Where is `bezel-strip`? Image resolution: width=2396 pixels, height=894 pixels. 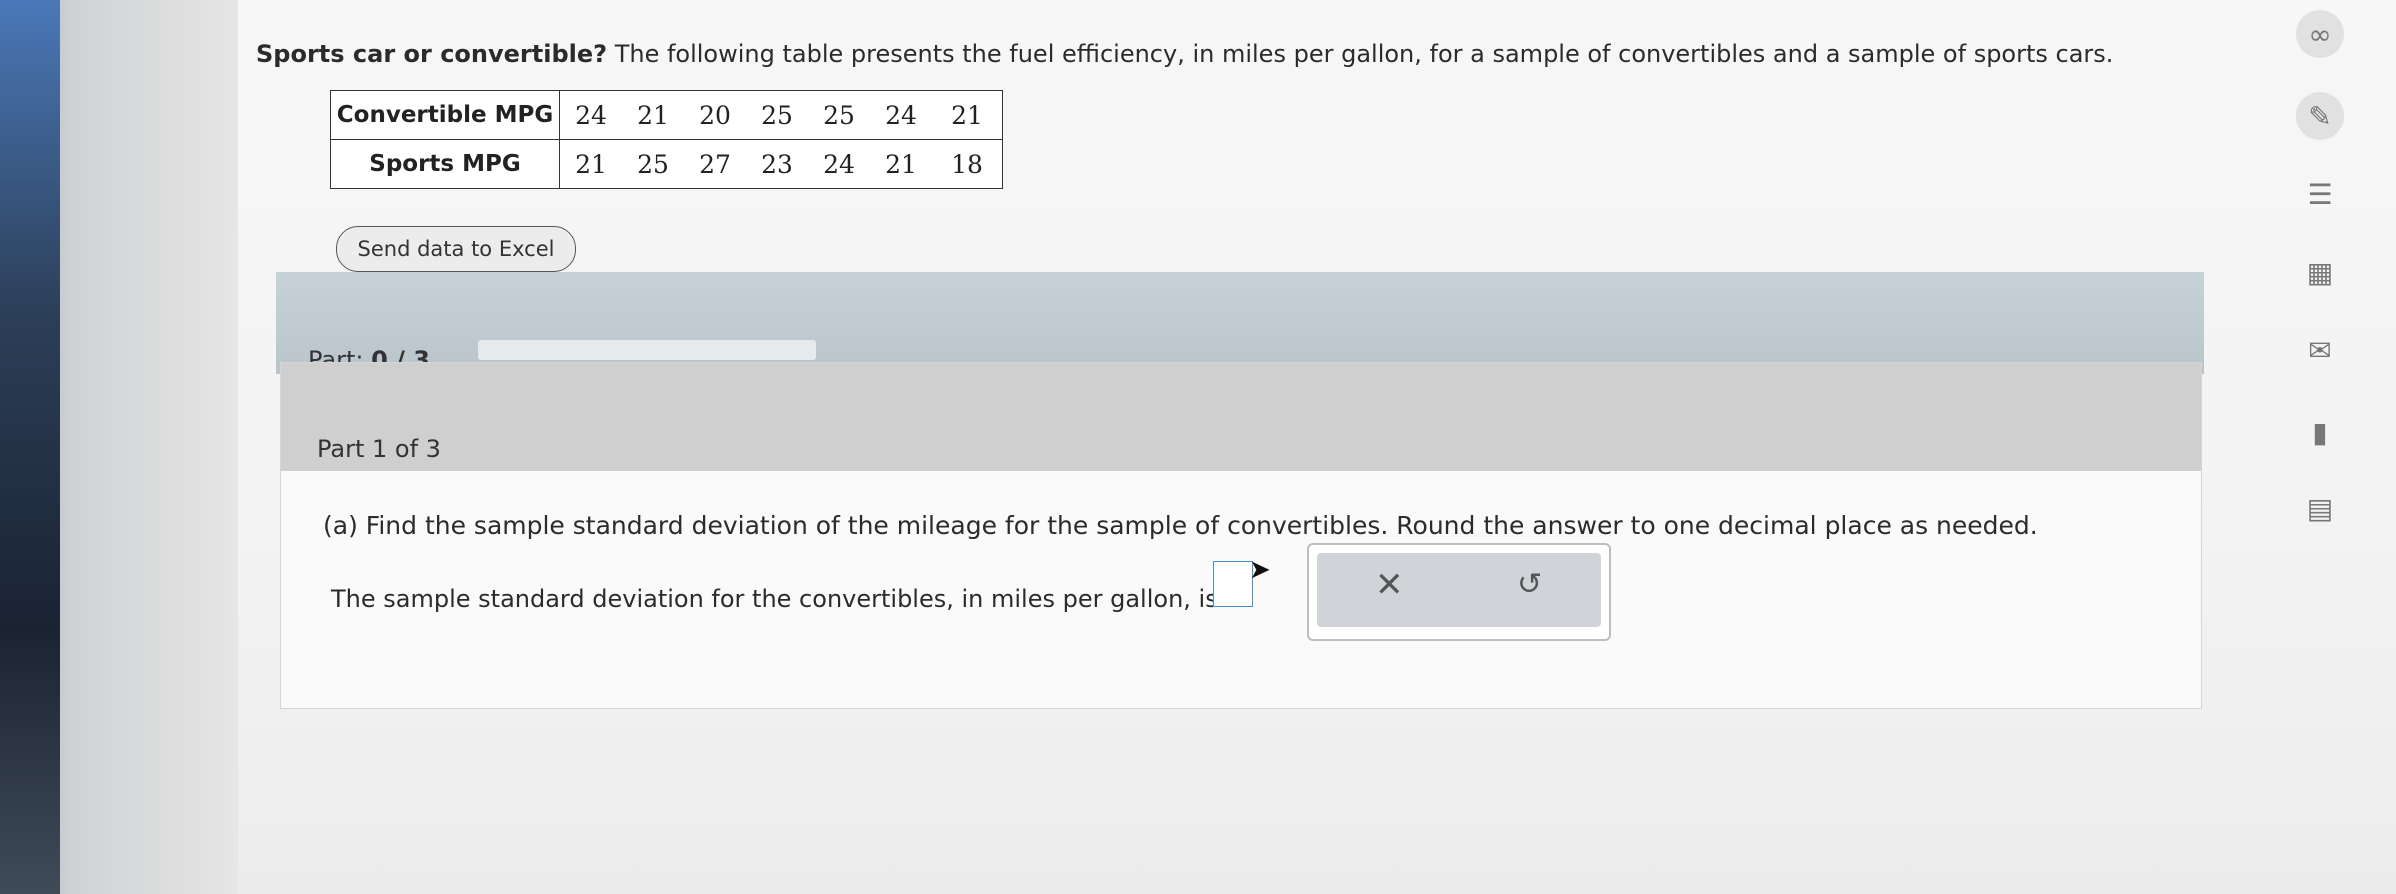 bezel-strip is located at coordinates (30, 447).